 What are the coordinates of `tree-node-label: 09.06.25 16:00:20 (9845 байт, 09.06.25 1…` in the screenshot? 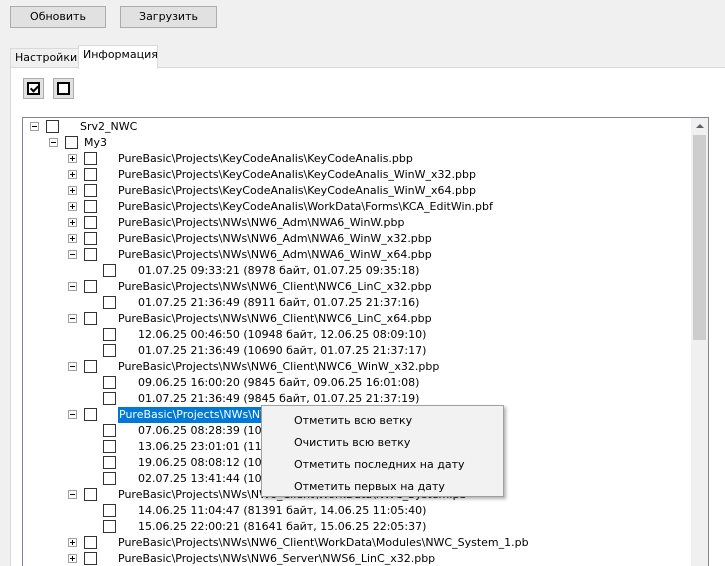 It's located at (279, 382).